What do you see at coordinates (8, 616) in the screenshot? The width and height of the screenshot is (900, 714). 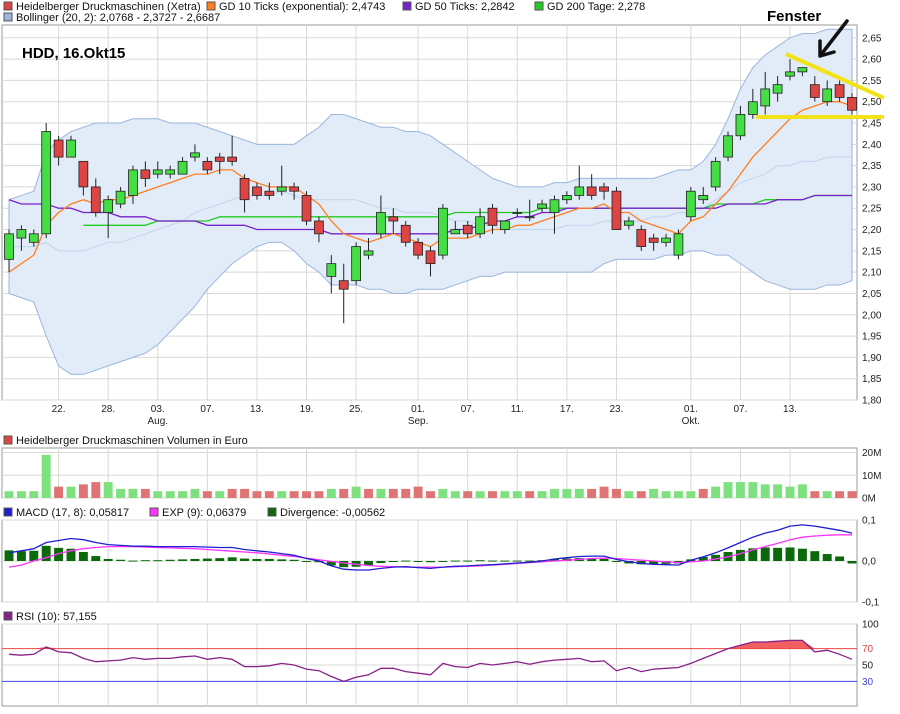 I see `rsi-legend-square-icon` at bounding box center [8, 616].